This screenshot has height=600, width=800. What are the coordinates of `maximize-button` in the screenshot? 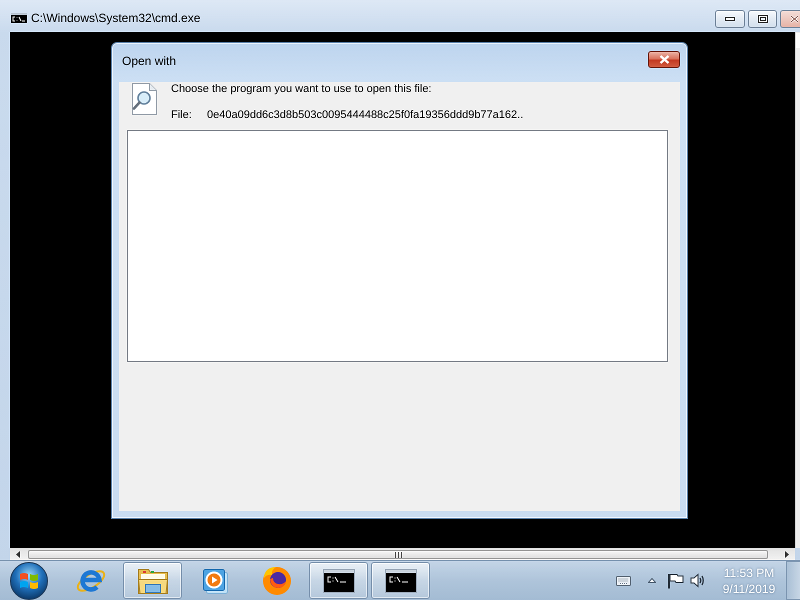 It's located at (762, 19).